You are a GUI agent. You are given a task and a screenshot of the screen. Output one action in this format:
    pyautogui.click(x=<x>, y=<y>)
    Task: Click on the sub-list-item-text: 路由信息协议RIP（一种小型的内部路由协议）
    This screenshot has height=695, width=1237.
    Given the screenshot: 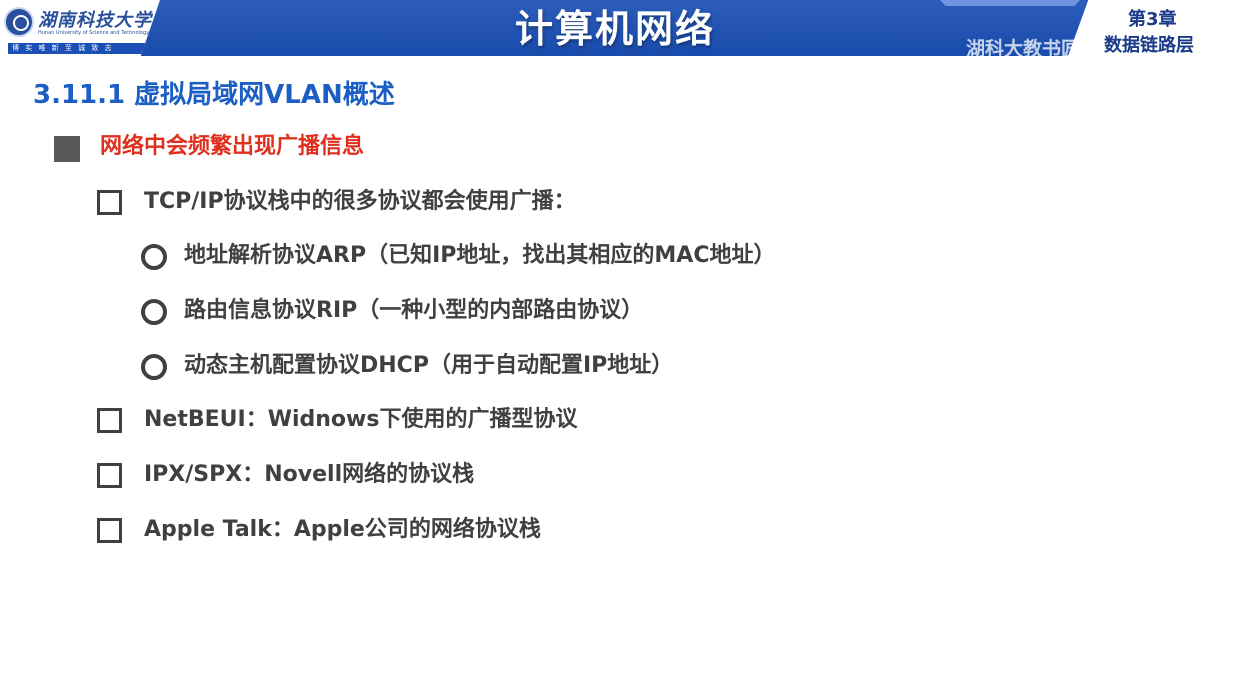 What is the action you would take?
    pyautogui.click(x=414, y=310)
    